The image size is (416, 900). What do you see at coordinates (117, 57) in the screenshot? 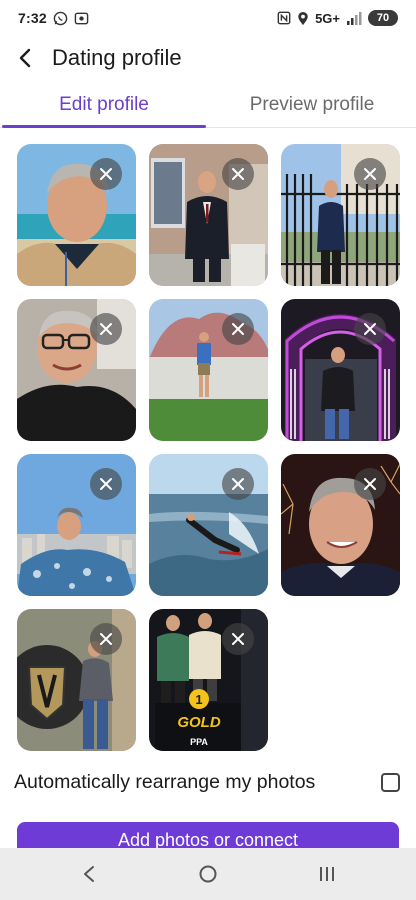
I see `page-title: Dating profile` at bounding box center [117, 57].